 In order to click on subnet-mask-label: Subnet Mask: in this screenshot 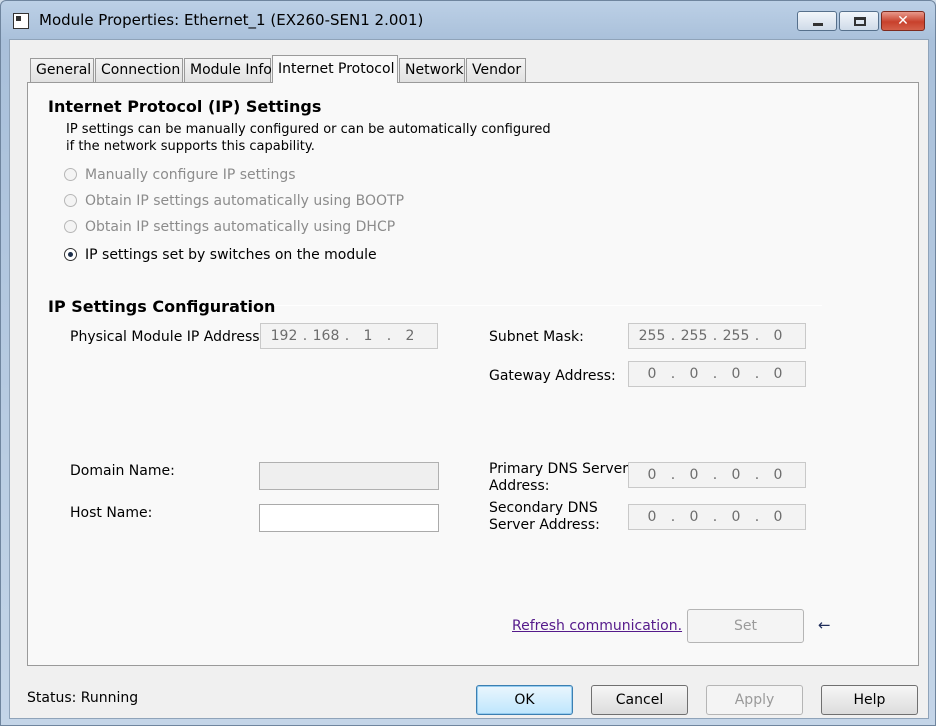, I will do `click(536, 337)`.